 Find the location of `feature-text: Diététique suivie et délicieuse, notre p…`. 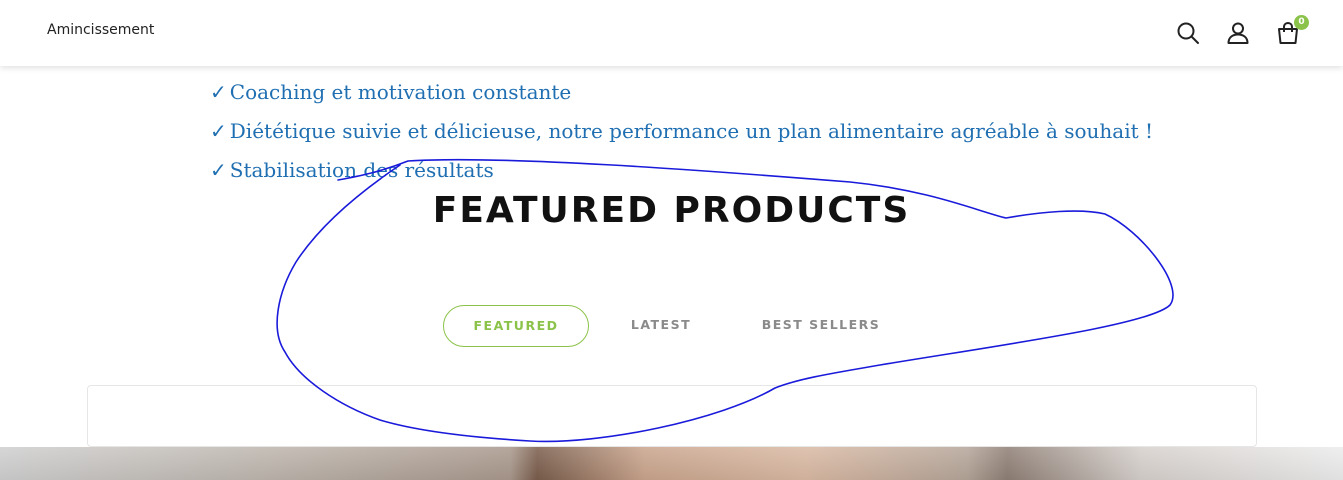

feature-text: Diététique suivie et délicieuse, notre p… is located at coordinates (691, 131).